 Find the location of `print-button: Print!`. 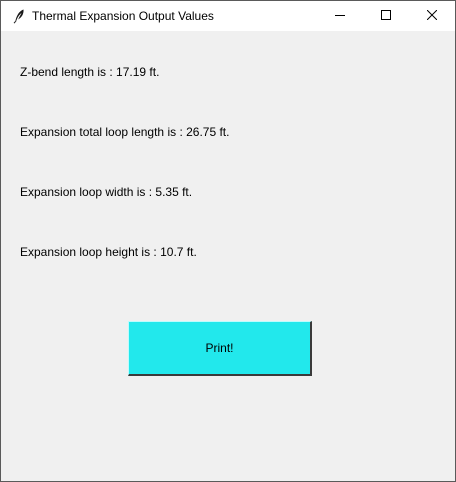

print-button: Print! is located at coordinates (220, 348).